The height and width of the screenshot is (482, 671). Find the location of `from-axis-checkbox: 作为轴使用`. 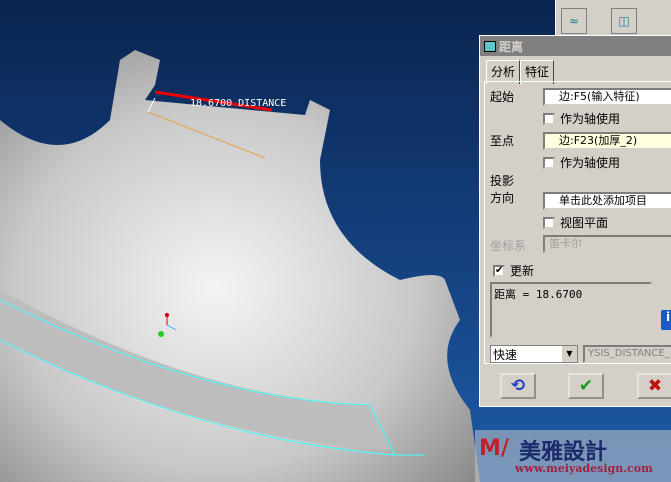

from-axis-checkbox: 作为轴使用 is located at coordinates (581, 118).